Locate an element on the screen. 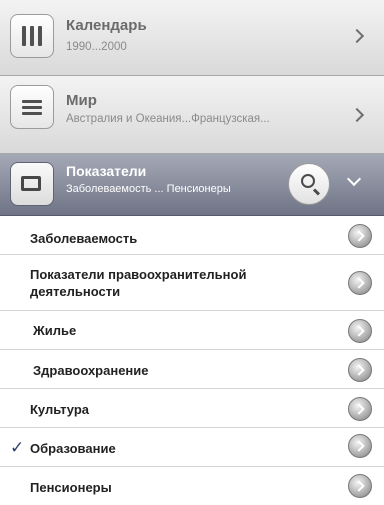 The image size is (384, 505). list-item-label: Жилье is located at coordinates (55, 330).